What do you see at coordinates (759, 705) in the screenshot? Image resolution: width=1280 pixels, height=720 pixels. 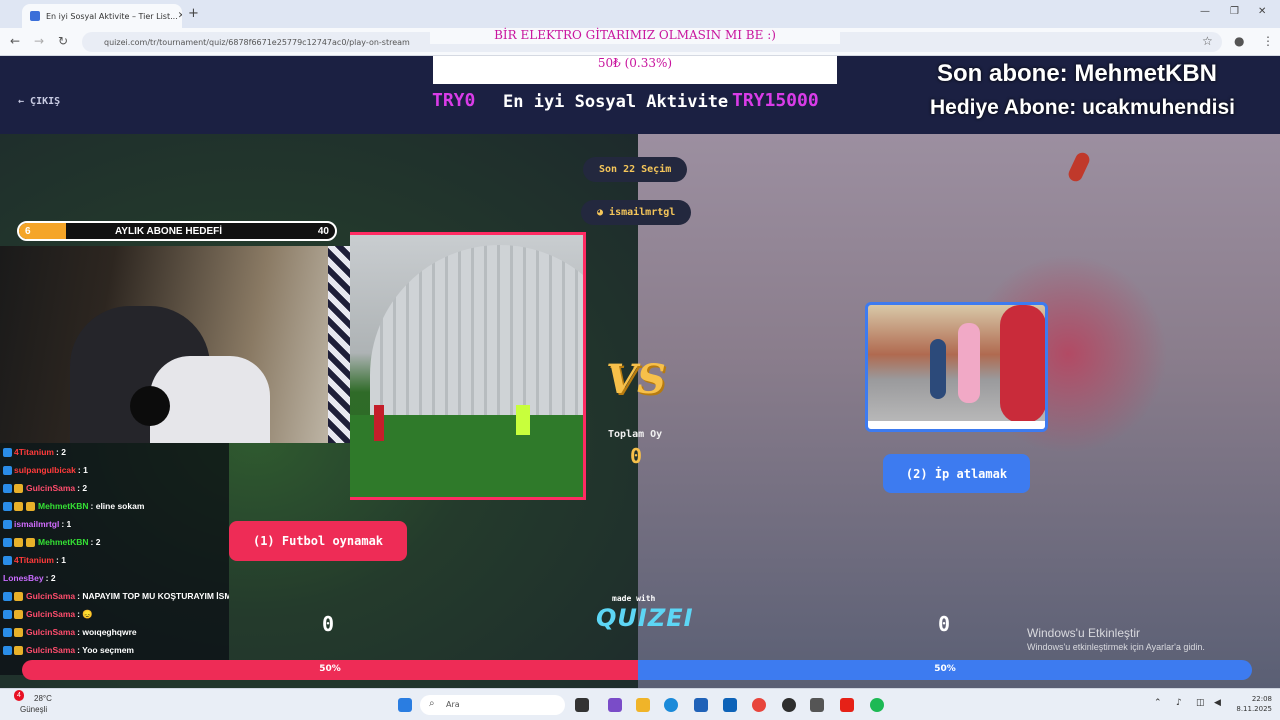 I see `chrome-icon` at bounding box center [759, 705].